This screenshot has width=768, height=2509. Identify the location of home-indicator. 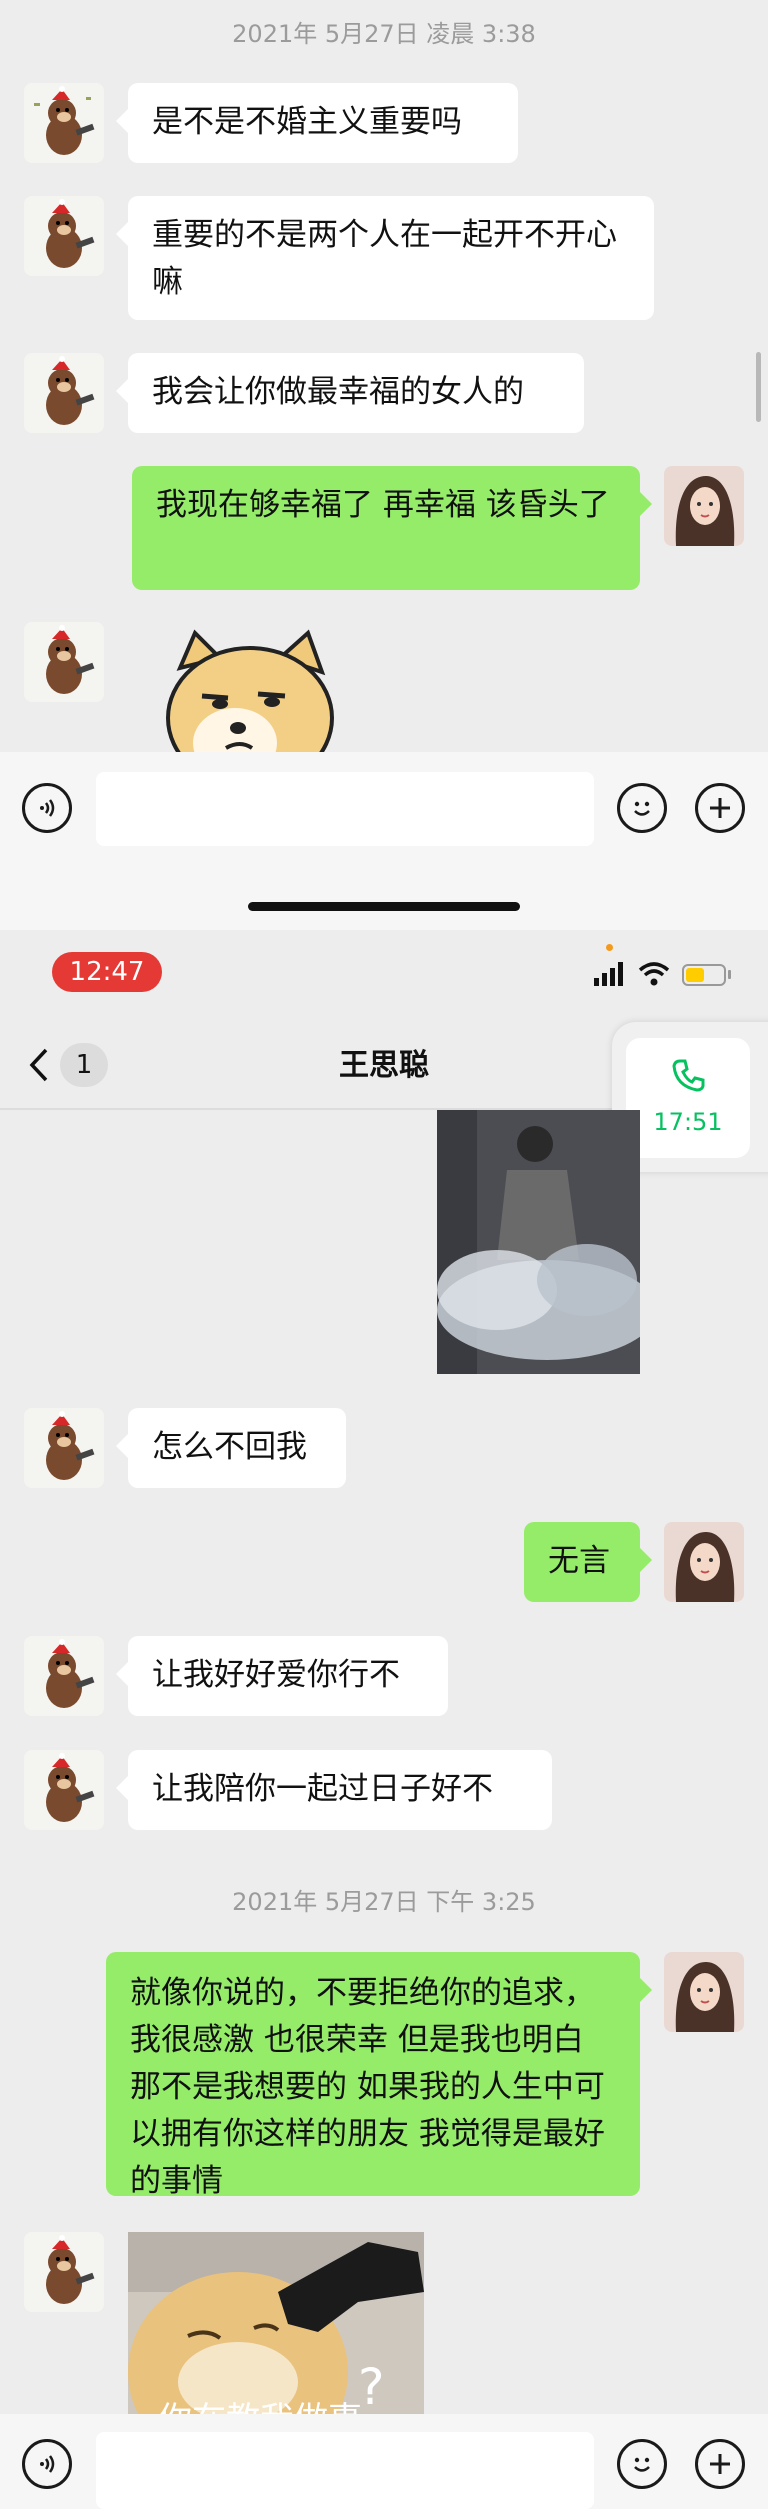
(384, 906).